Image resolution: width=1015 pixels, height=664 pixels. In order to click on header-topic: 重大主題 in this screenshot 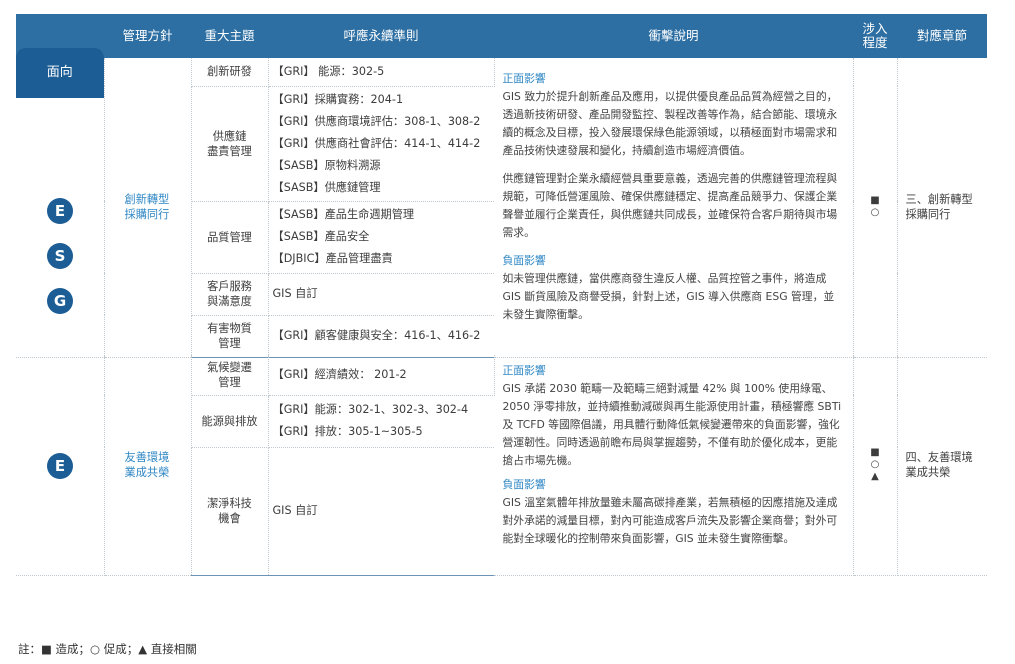, I will do `click(229, 36)`.